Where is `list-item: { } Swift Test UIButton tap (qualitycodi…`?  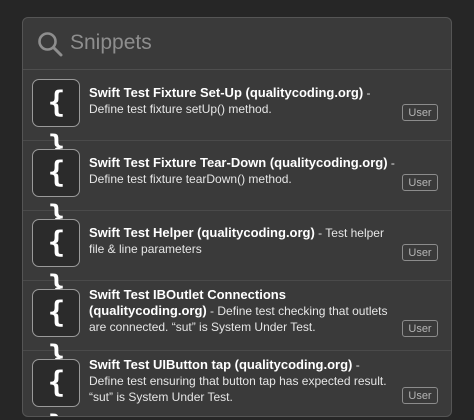
list-item: { } Swift Test UIButton tap (qualitycodi… is located at coordinates (237, 383).